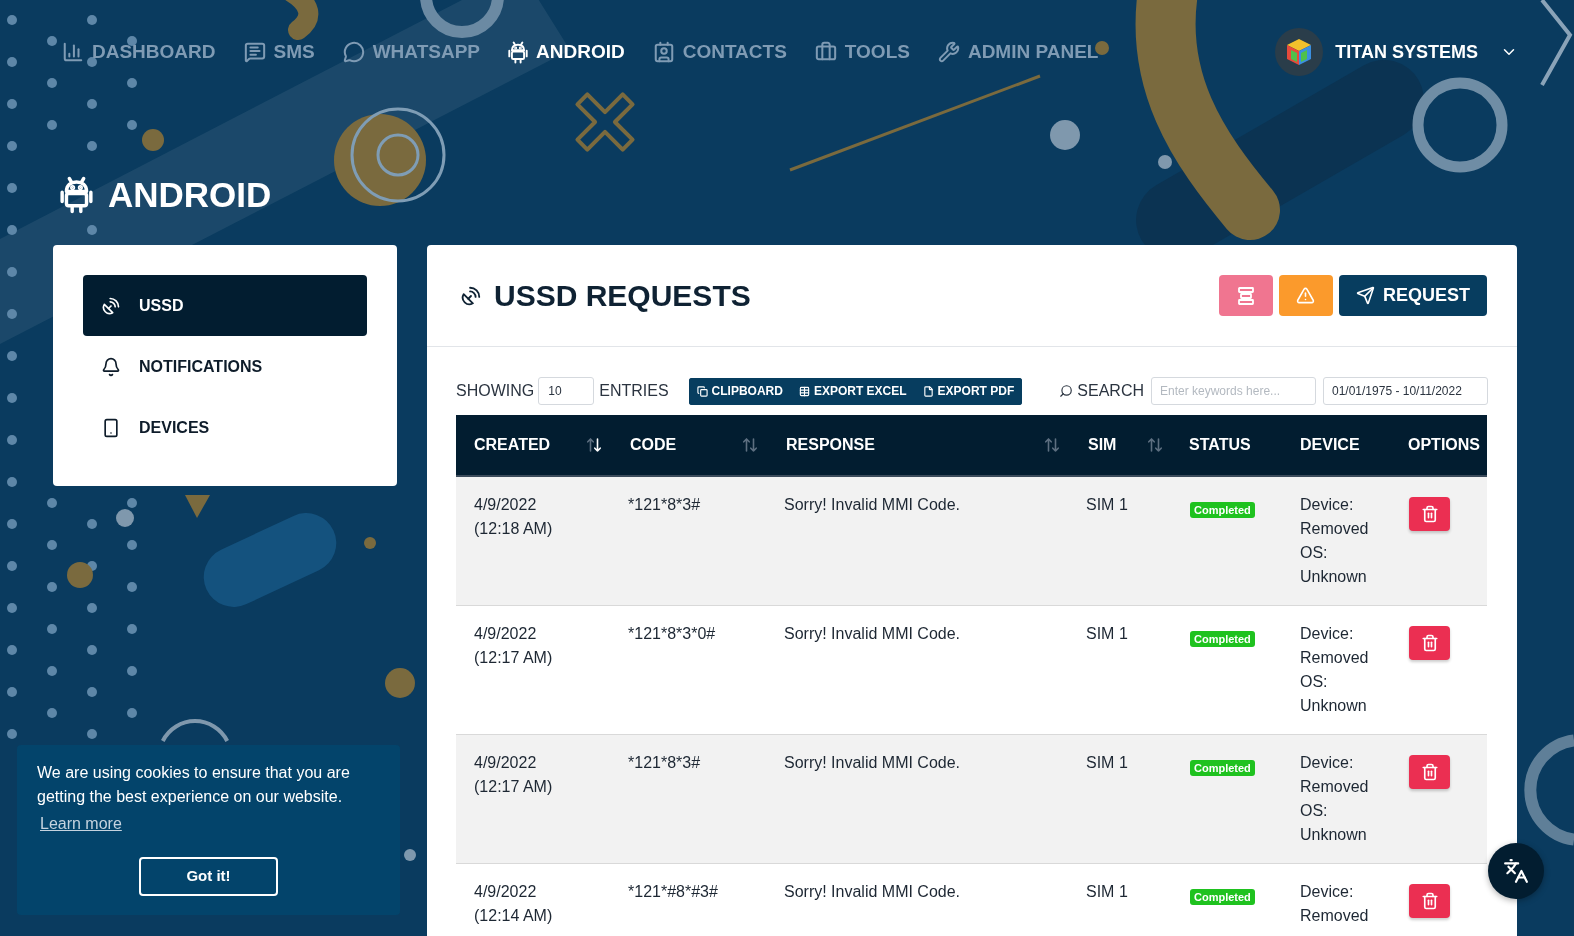 The height and width of the screenshot is (936, 1574). I want to click on warning-icon, so click(1306, 295).